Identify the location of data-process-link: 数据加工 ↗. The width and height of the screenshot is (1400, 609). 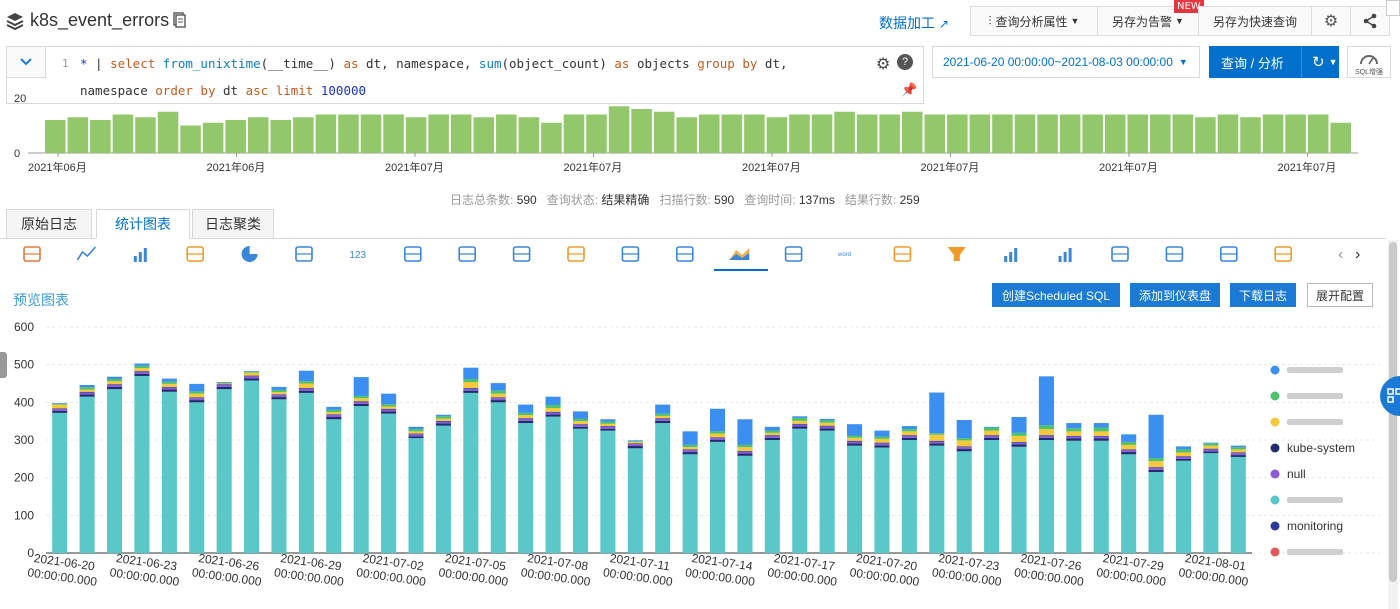
(914, 23).